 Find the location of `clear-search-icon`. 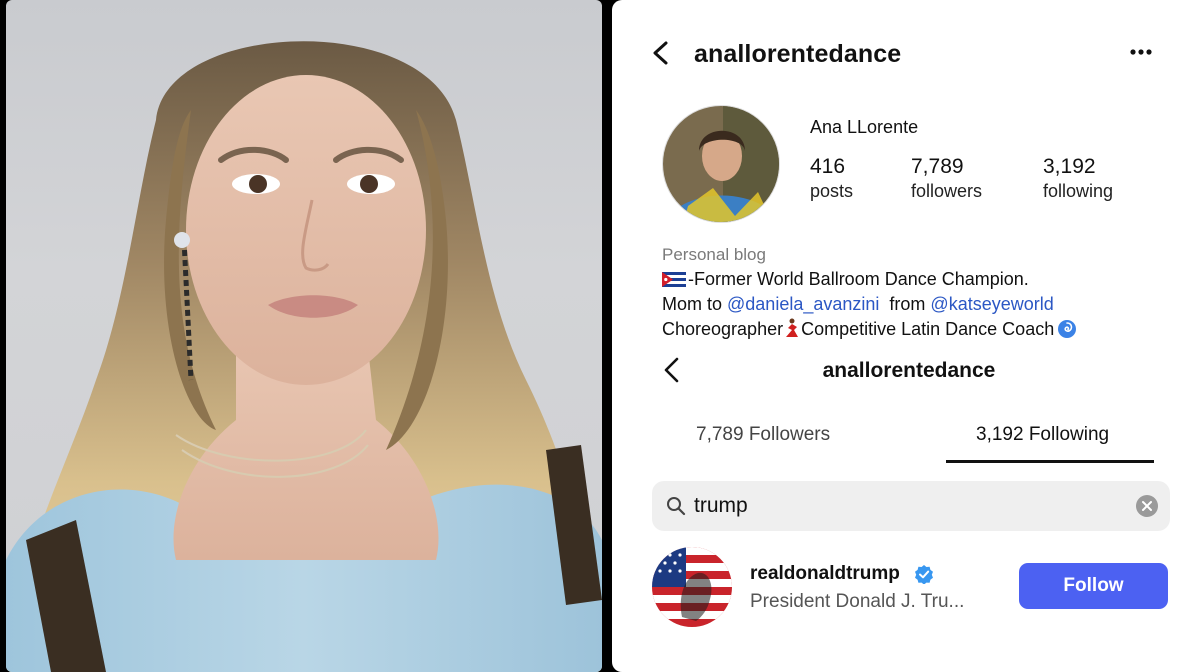

clear-search-icon is located at coordinates (1147, 506).